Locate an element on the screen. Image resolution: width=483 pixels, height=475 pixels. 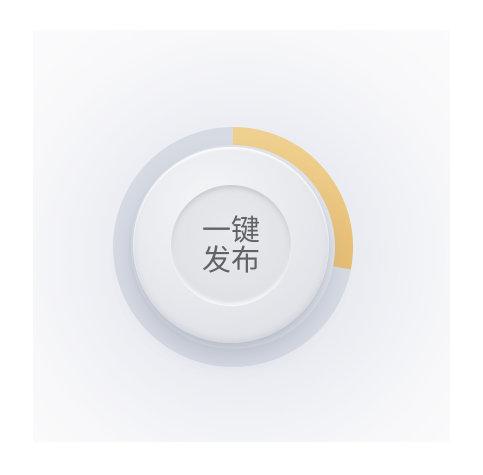
publish-label: 一键 发布 is located at coordinates (231, 245).